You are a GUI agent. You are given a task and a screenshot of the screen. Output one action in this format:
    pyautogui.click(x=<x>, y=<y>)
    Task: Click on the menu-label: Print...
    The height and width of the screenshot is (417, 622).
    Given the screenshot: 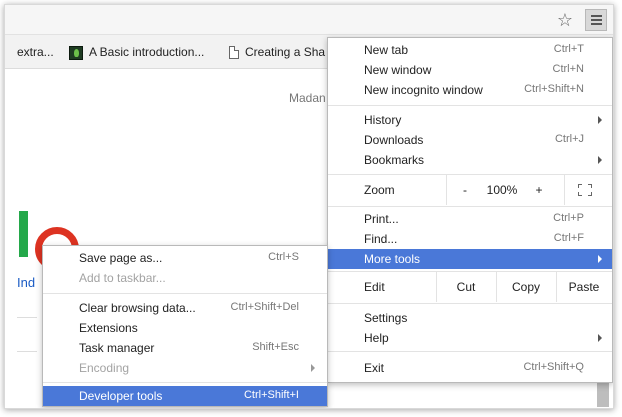 What is the action you would take?
    pyautogui.click(x=381, y=219)
    